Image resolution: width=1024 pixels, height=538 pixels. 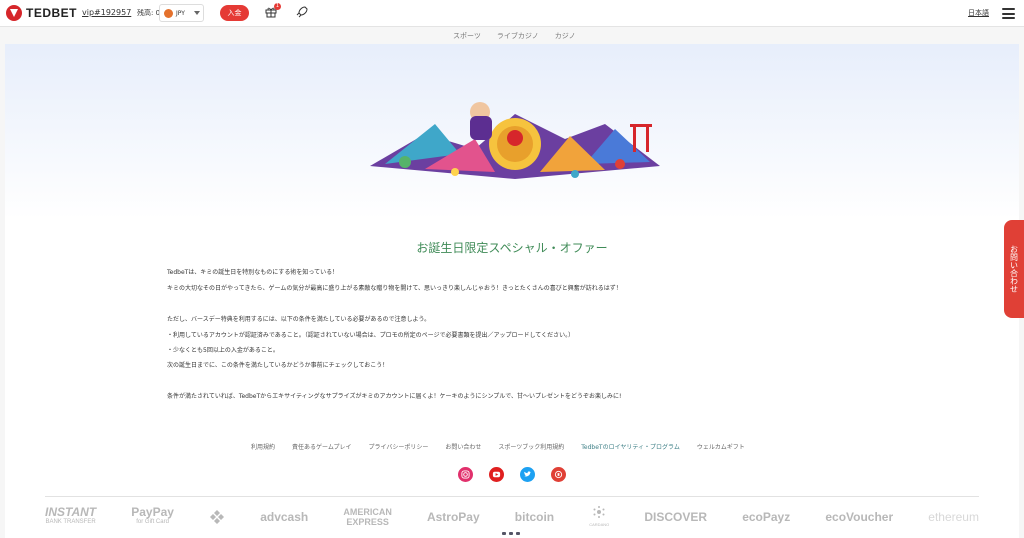 I want to click on payment-bitcoin: bitcoin, so click(x=534, y=517).